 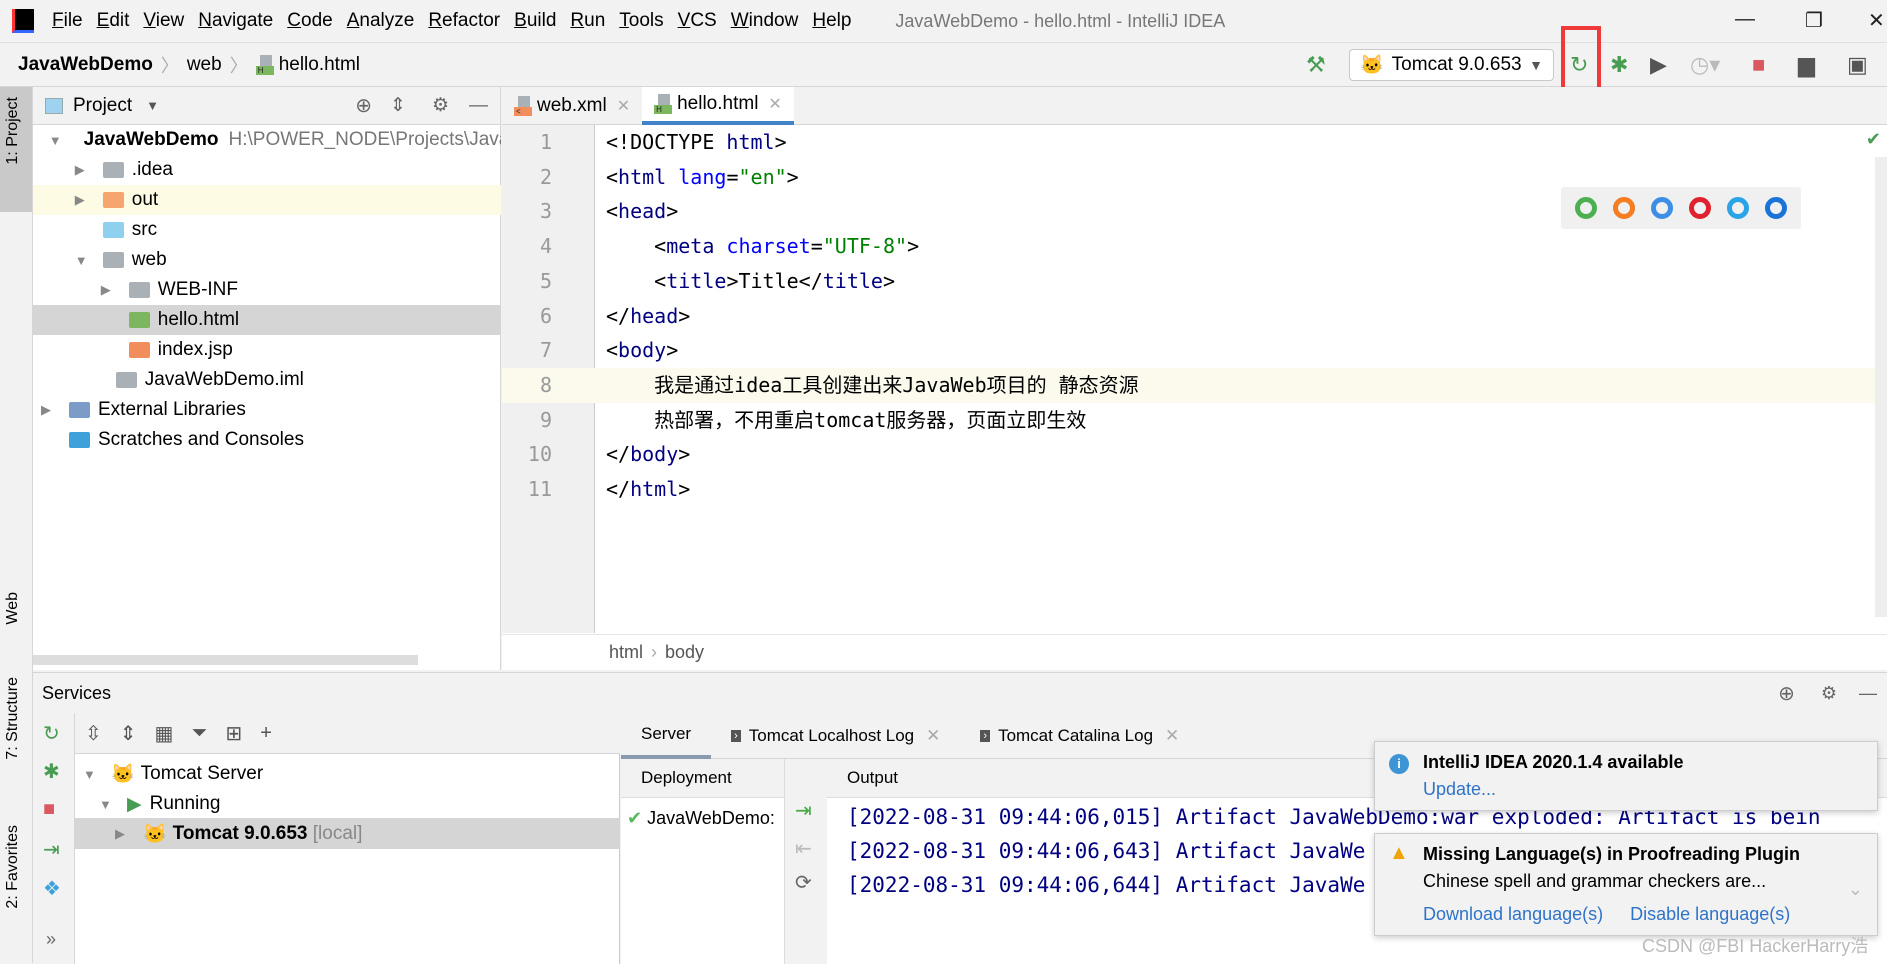 I want to click on download-languages-link: Download language(s), so click(x=1513, y=914).